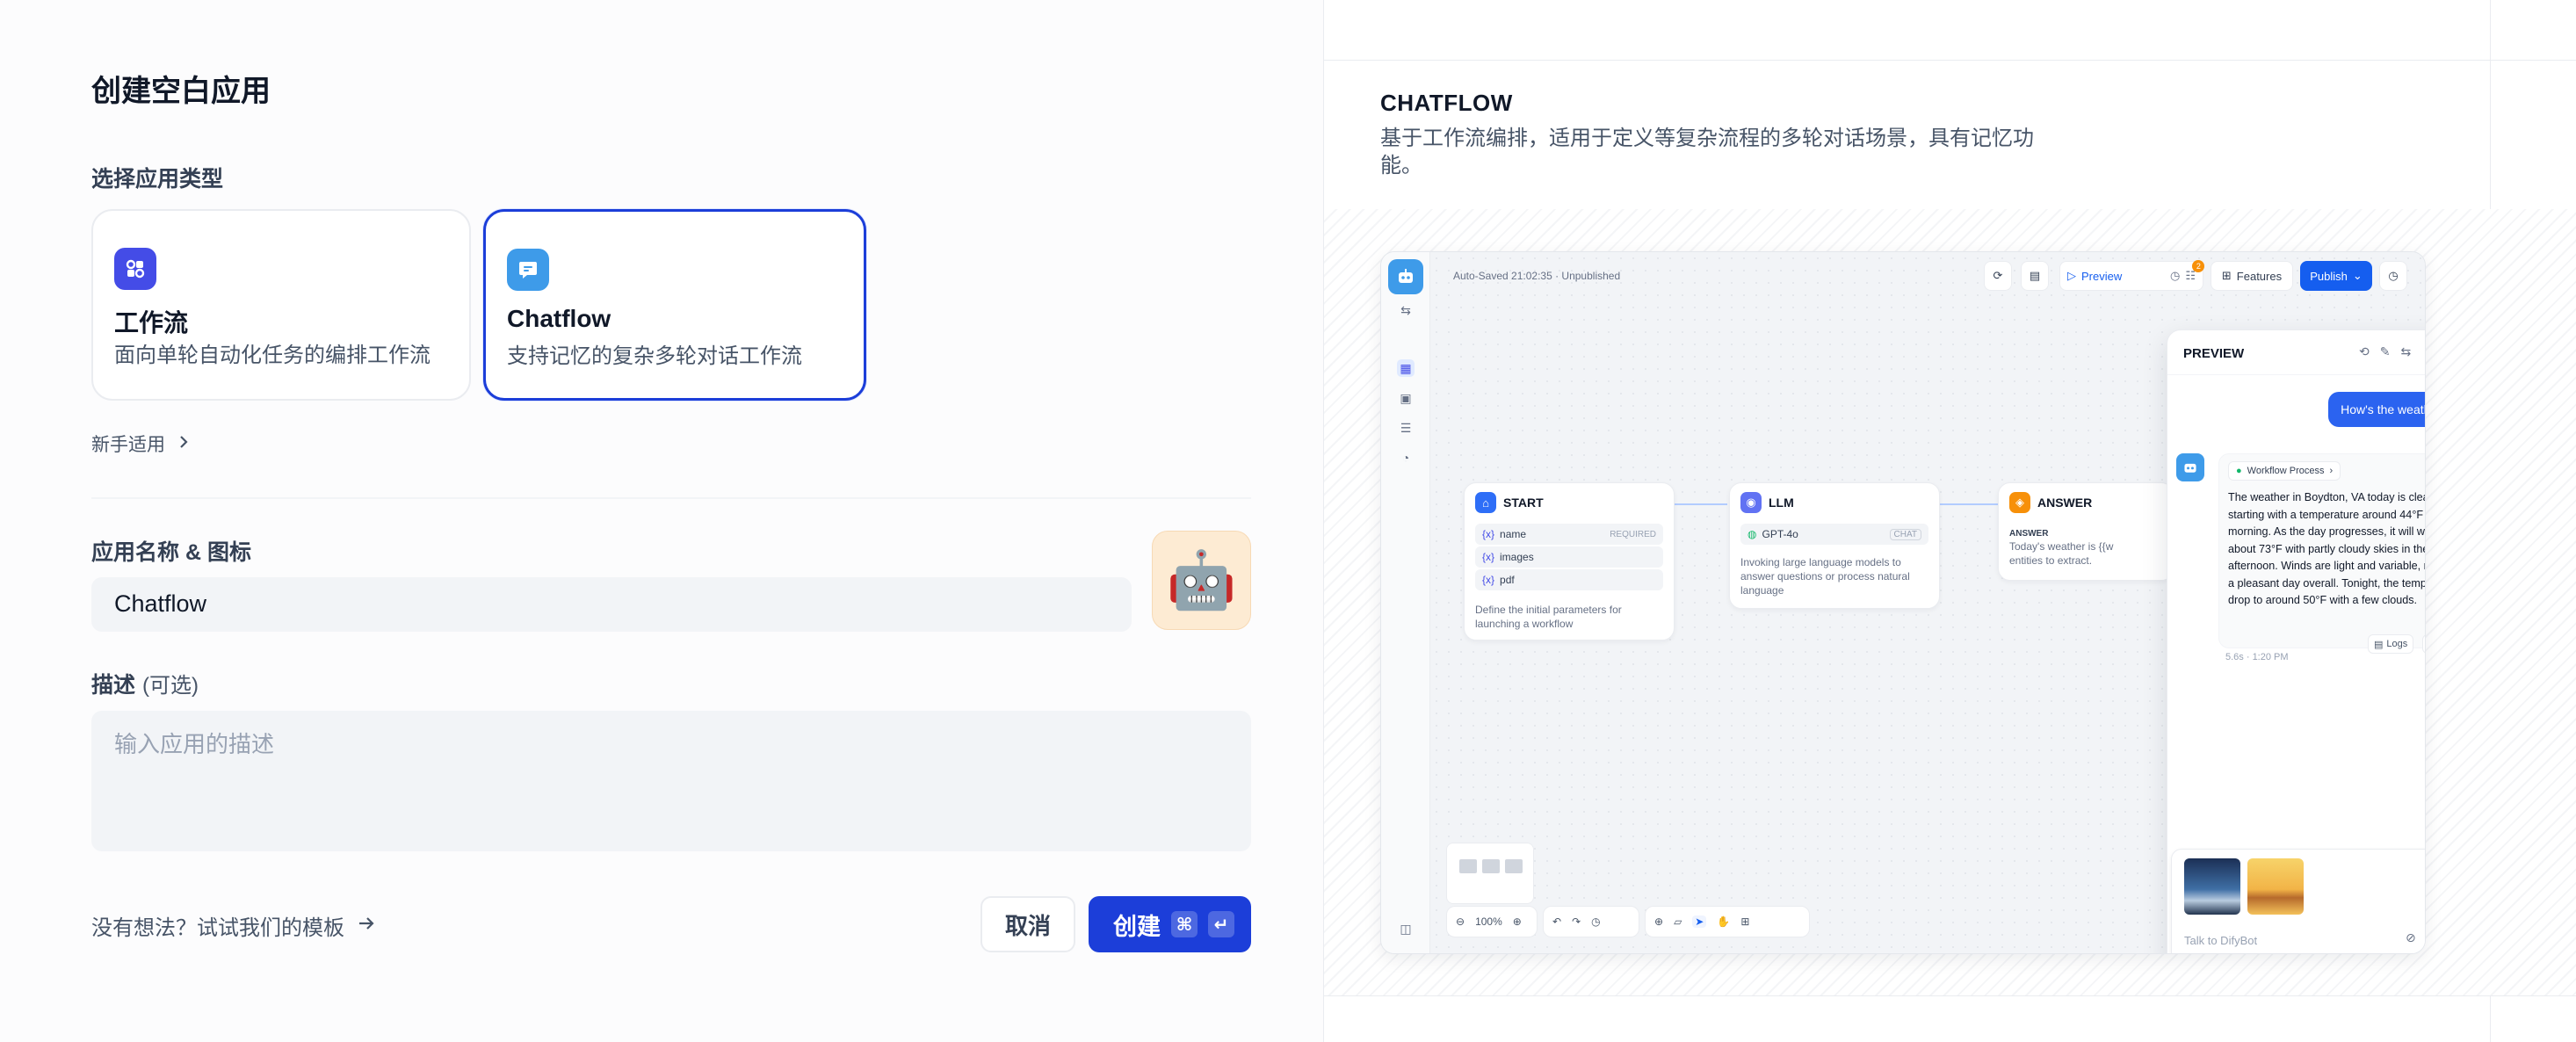 This screenshot has height=1042, width=2576. I want to click on features-icon: ⊞, so click(2226, 275).